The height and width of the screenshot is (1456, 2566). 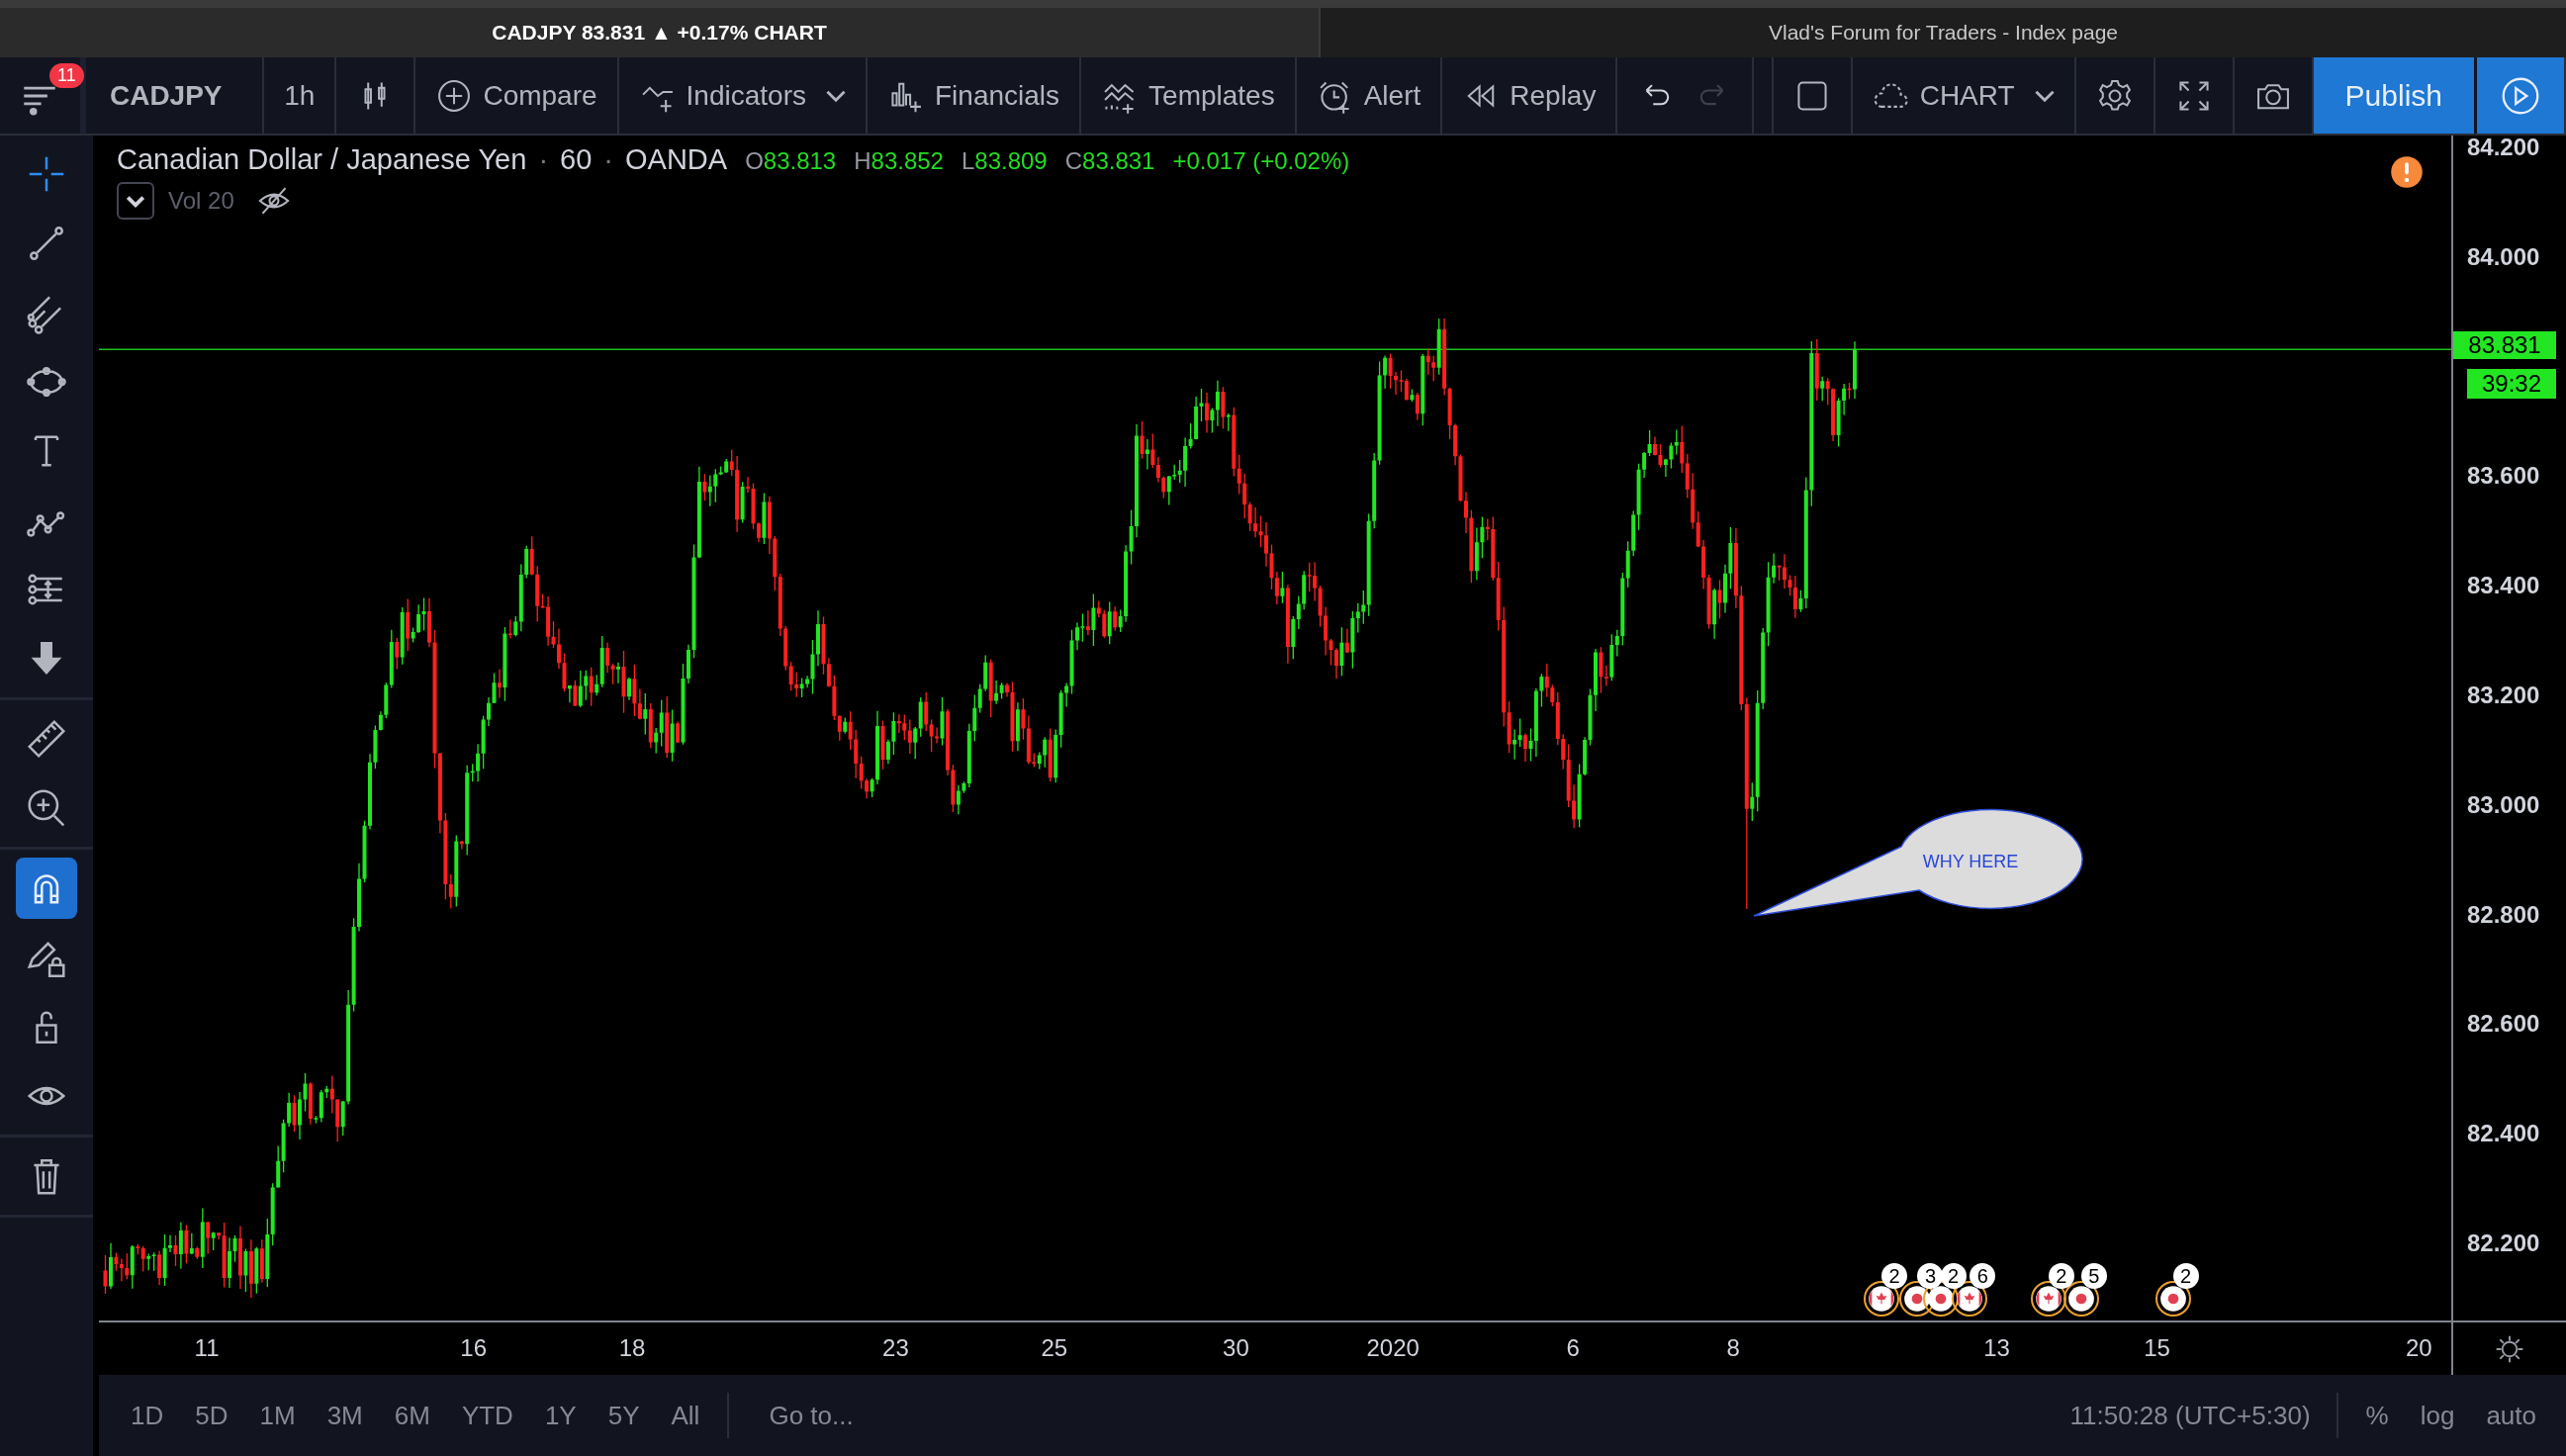 I want to click on range-button: 5Y, so click(x=624, y=1415).